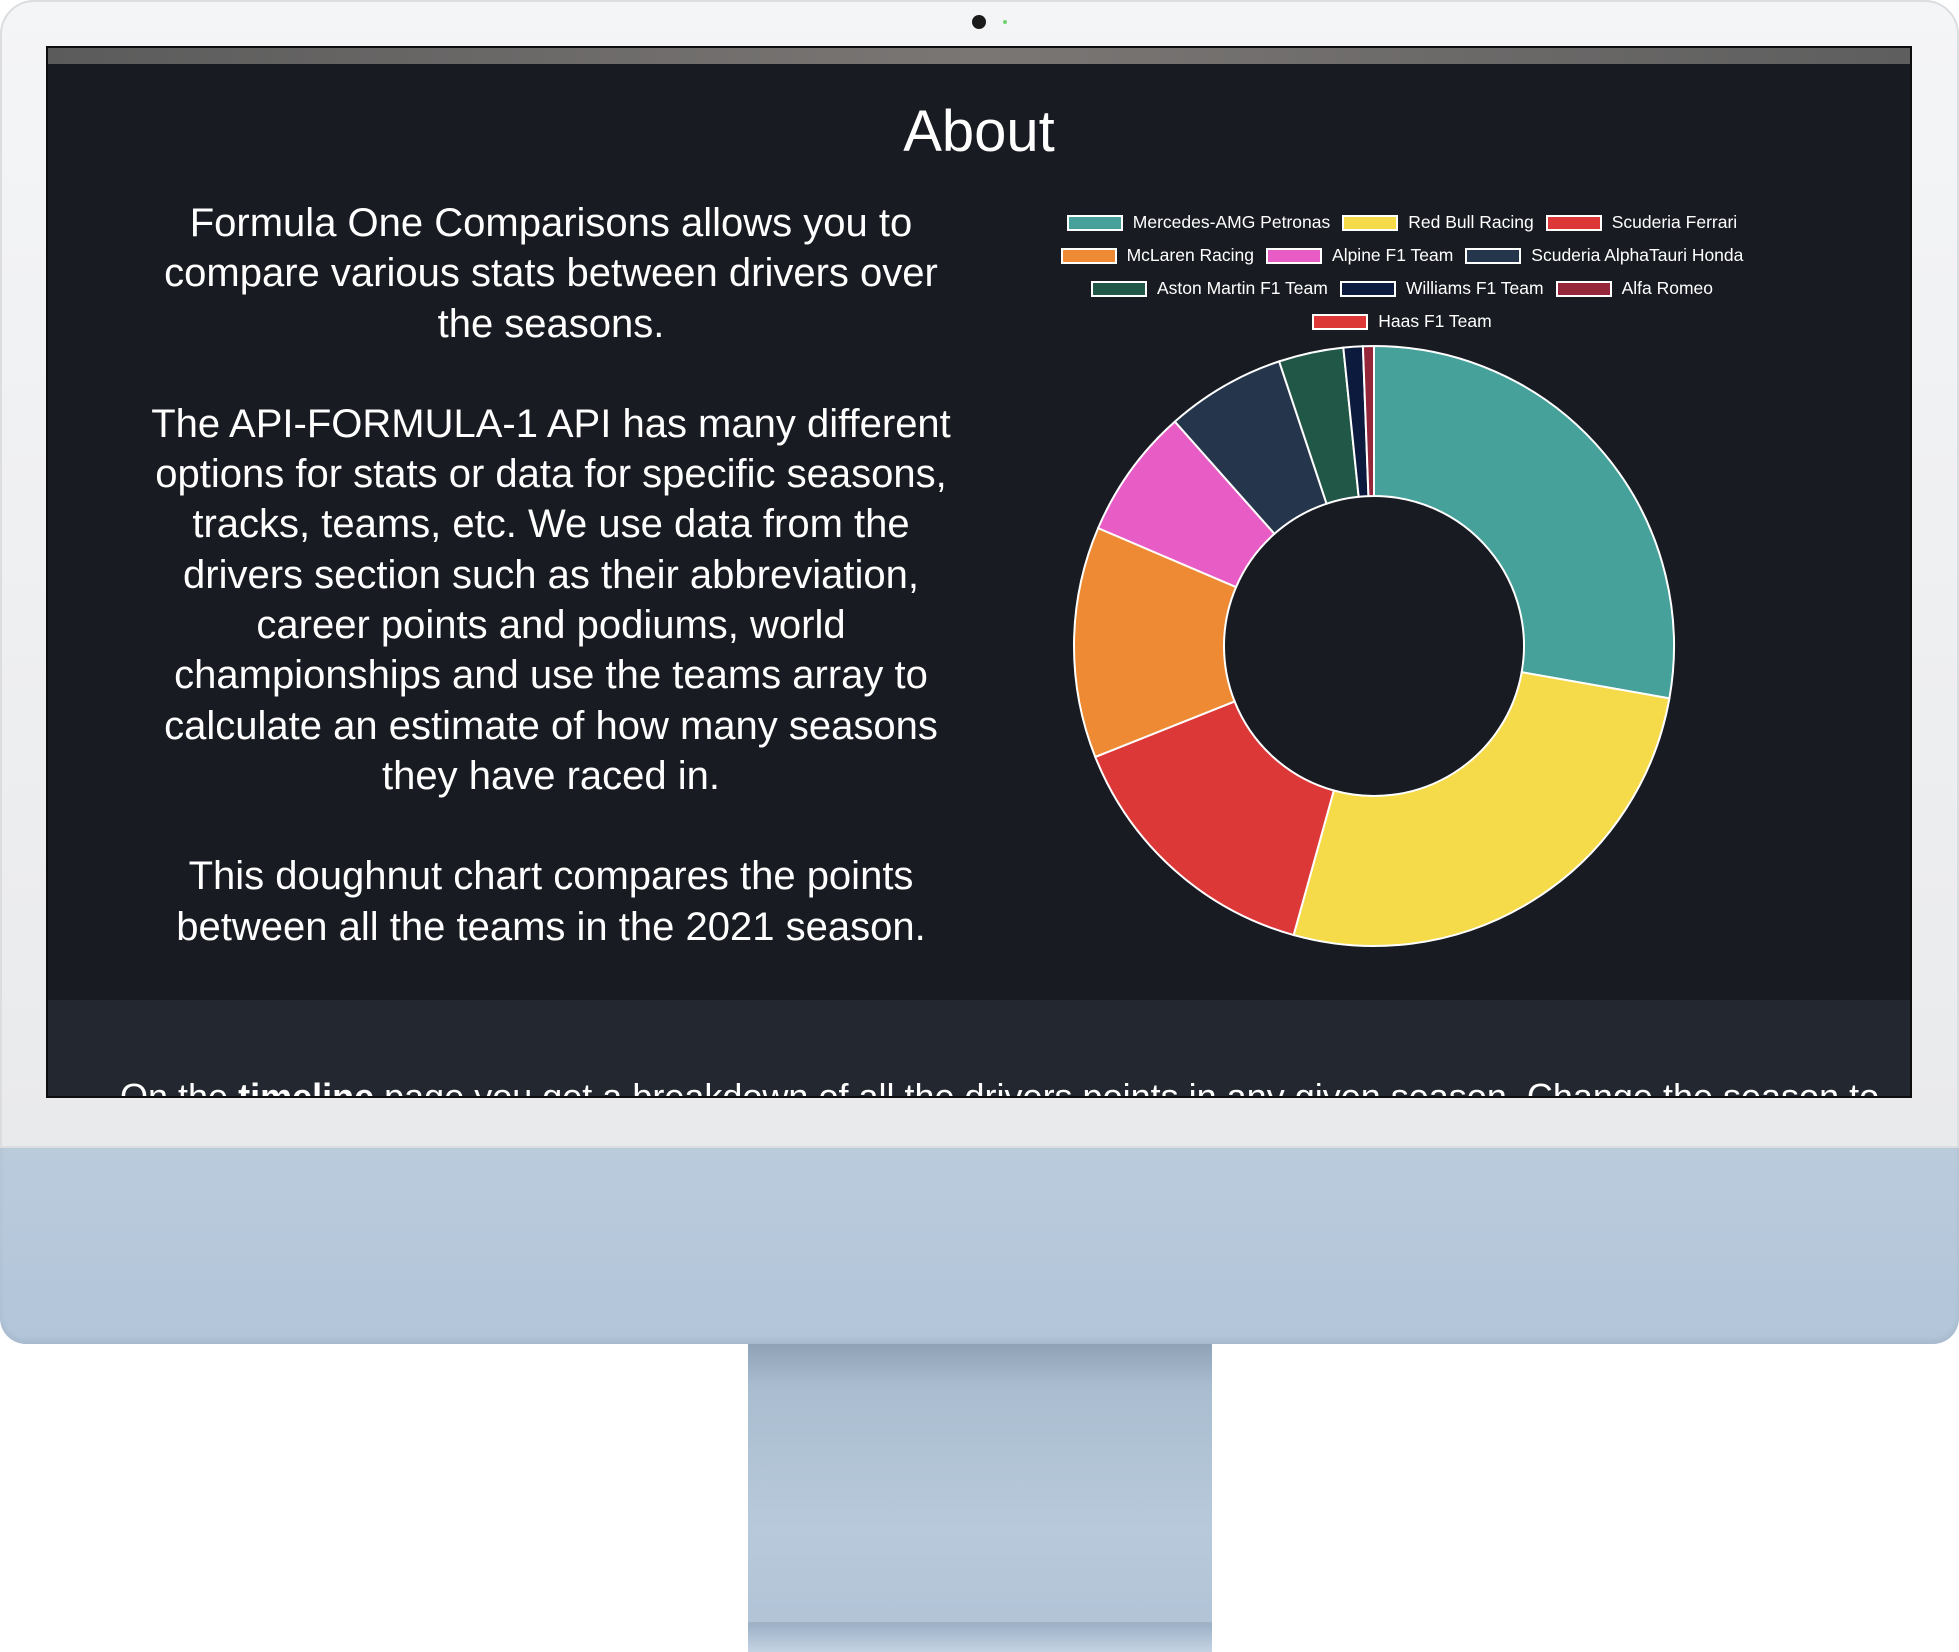 This screenshot has height=1652, width=1959. Describe the element at coordinates (980, 1637) in the screenshot. I see `imac-stand-foot` at that location.